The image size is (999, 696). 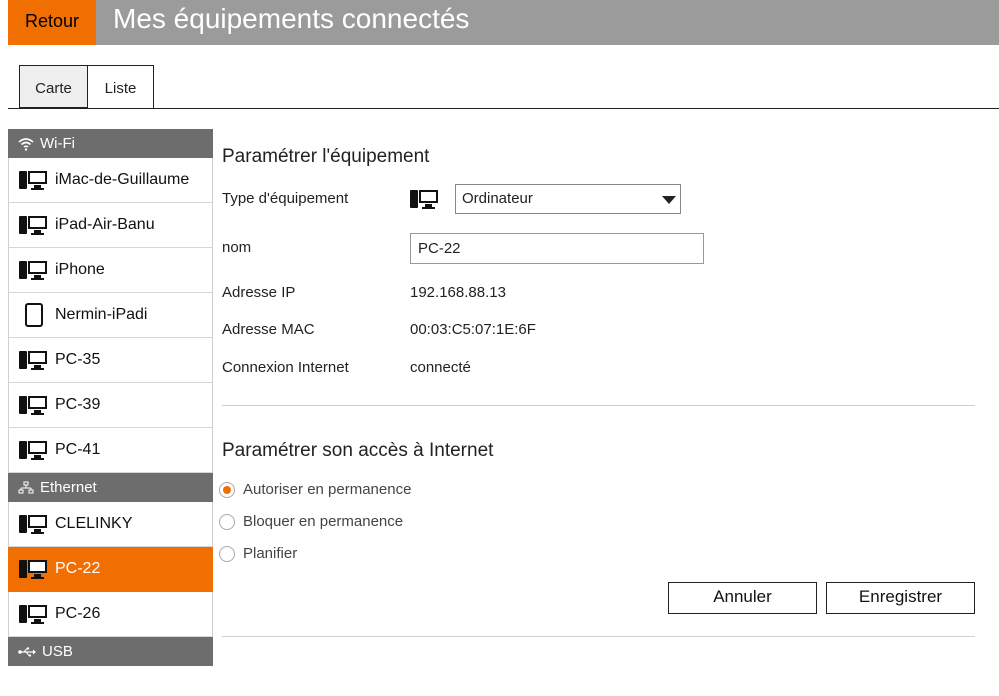 I want to click on sidebar-item-label: iMac-de-Guillaume, so click(x=122, y=179).